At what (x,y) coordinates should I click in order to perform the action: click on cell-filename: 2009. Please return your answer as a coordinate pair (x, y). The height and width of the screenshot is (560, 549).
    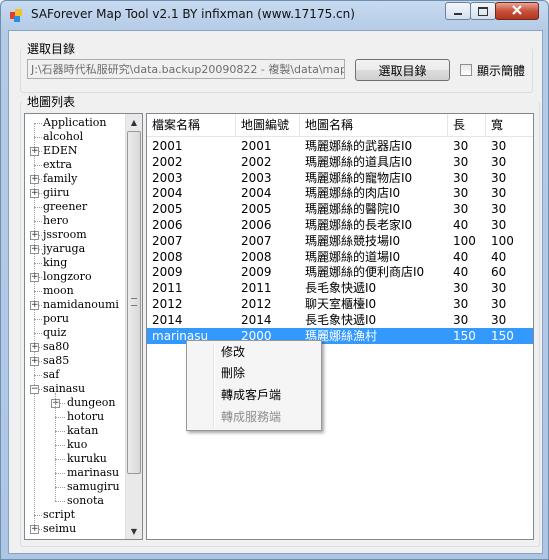
    Looking at the image, I should click on (167, 272).